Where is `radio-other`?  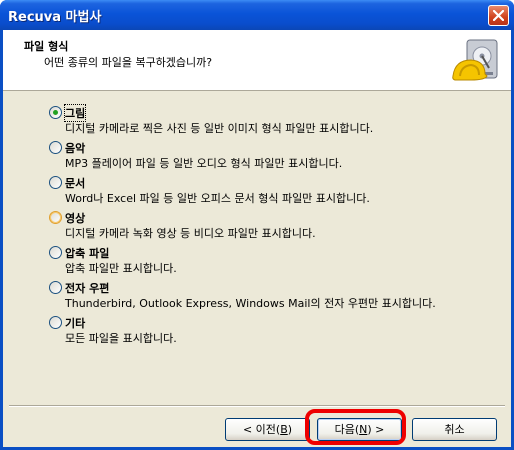
radio-other is located at coordinates (55, 322).